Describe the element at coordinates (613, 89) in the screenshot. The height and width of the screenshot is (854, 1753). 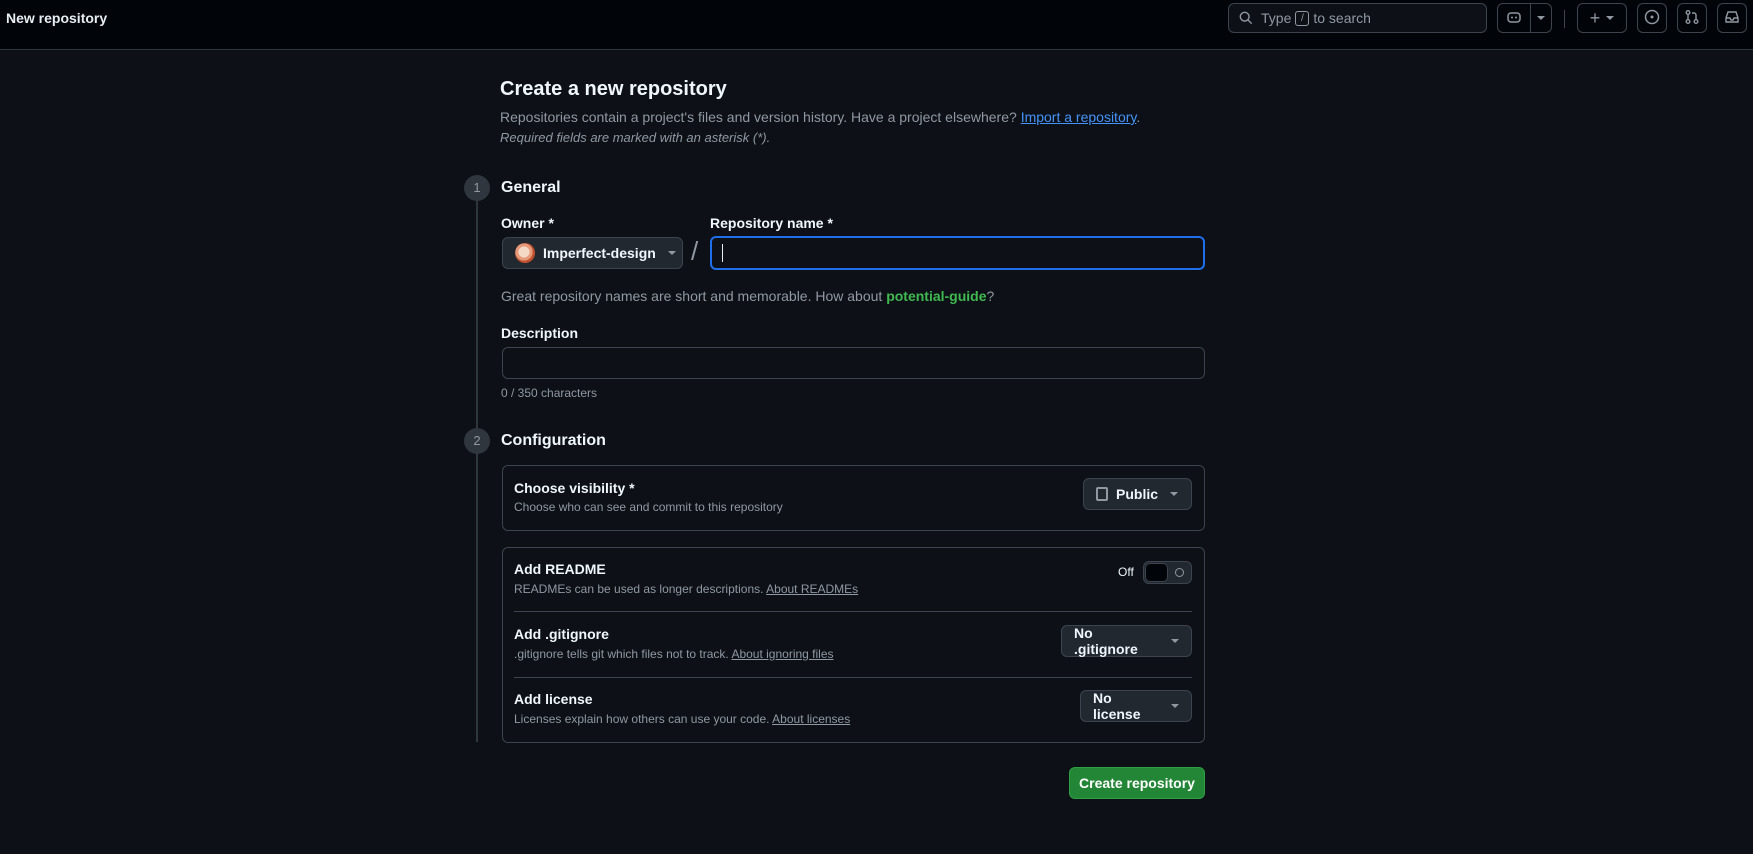
I see `page-title: Create a new repository` at that location.